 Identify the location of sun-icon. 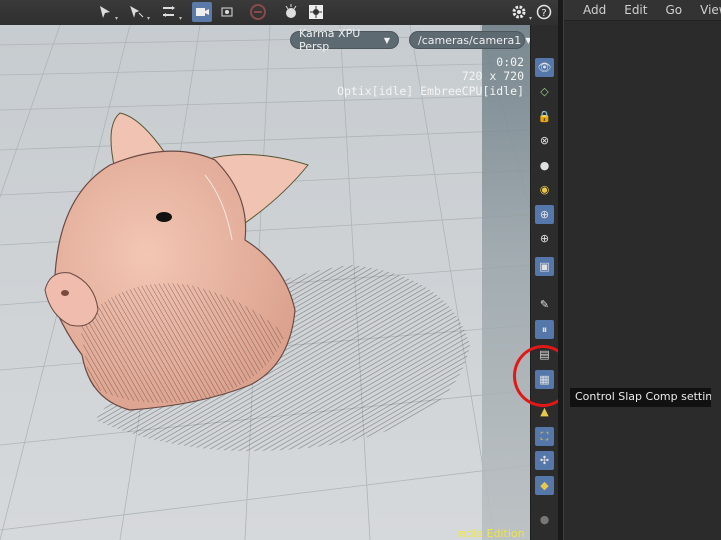
(316, 12).